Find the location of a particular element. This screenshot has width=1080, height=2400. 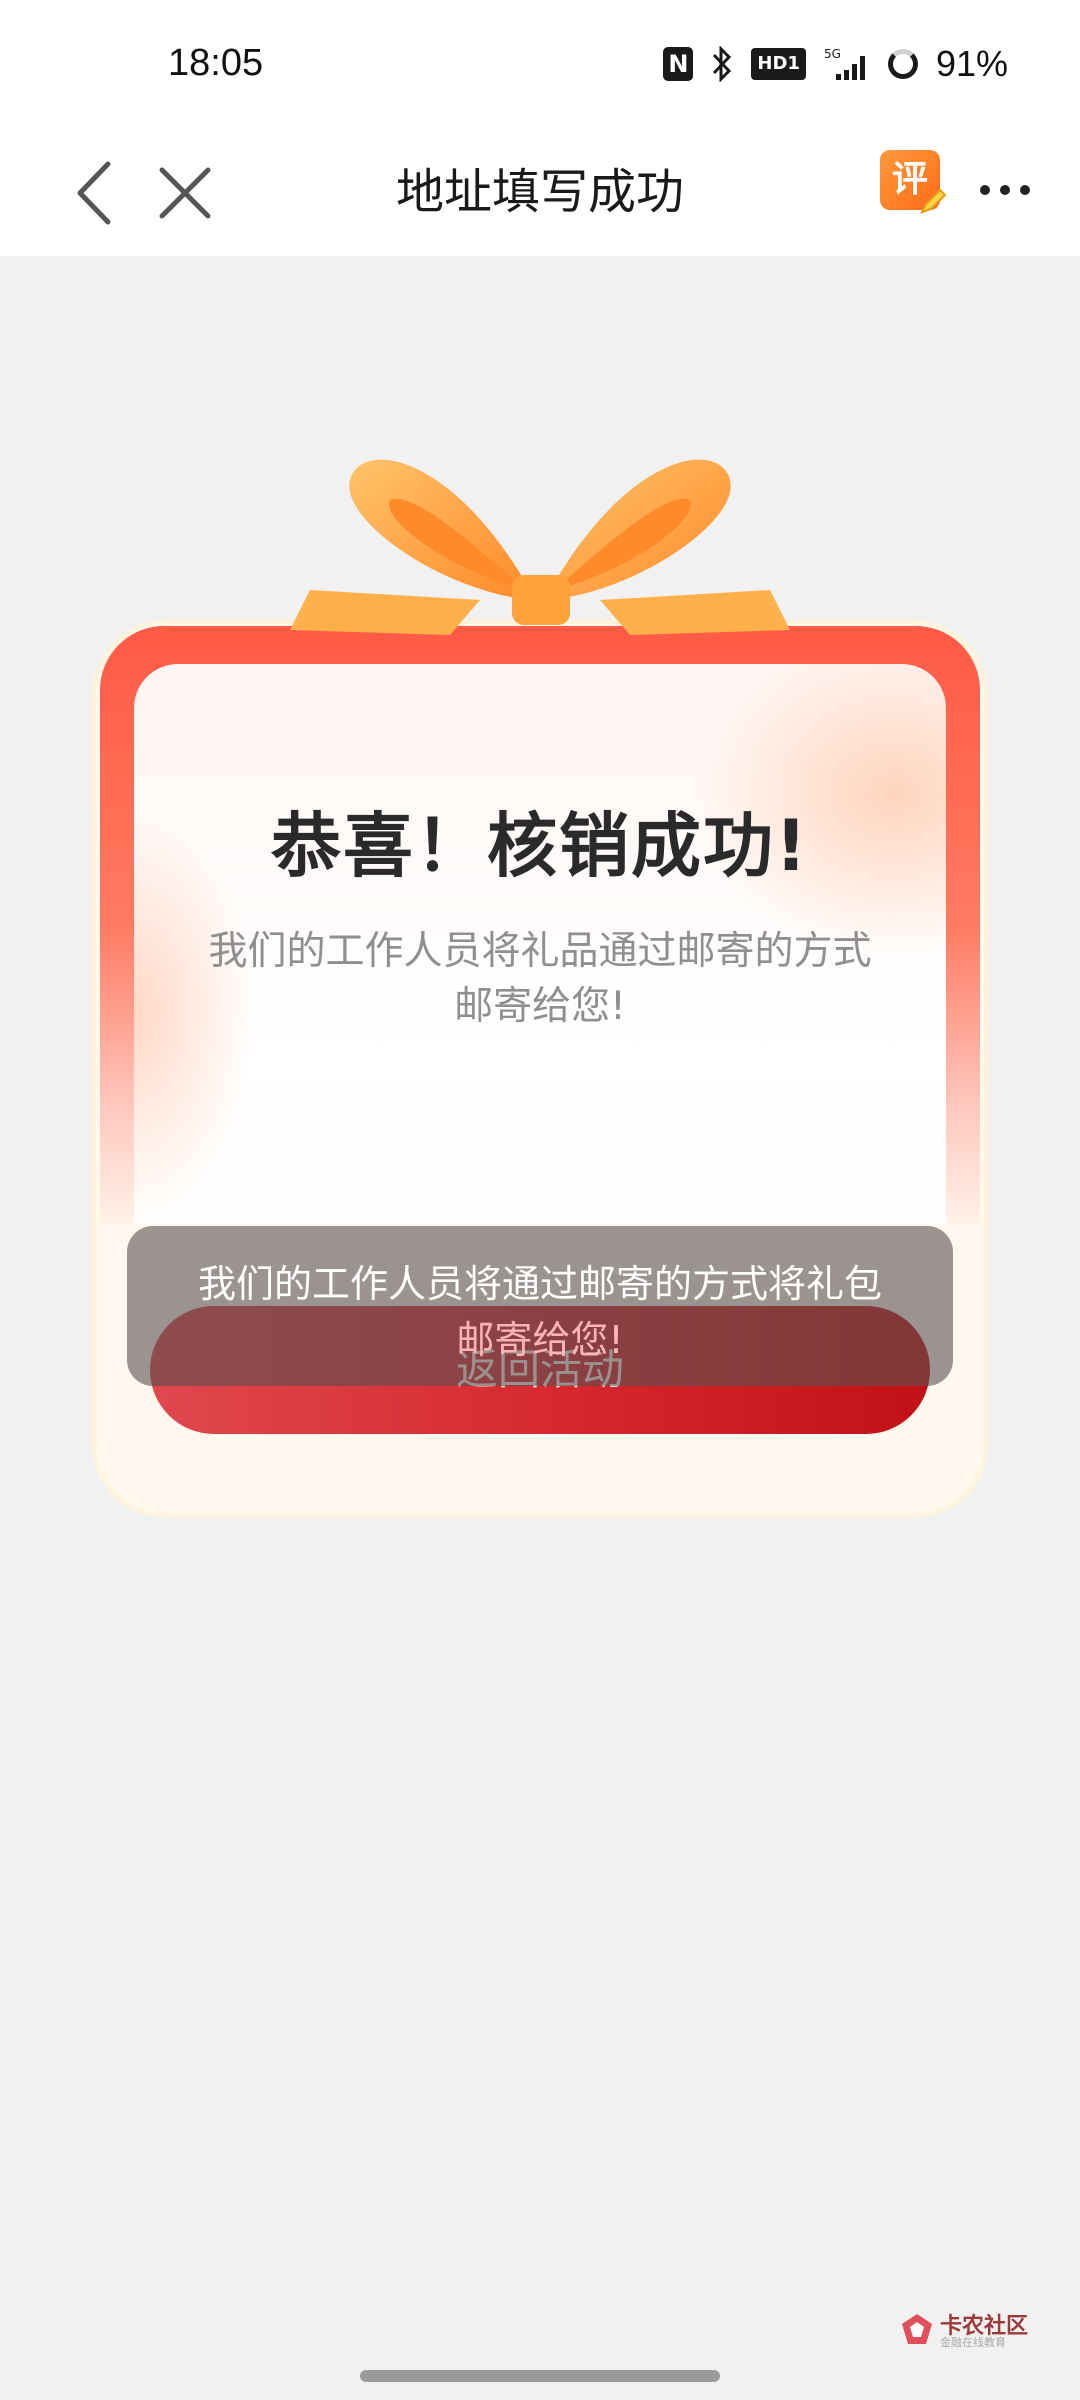

toast-line-1: 我们的工作人员将通过邮寄的方式将礼包 is located at coordinates (539, 1284).